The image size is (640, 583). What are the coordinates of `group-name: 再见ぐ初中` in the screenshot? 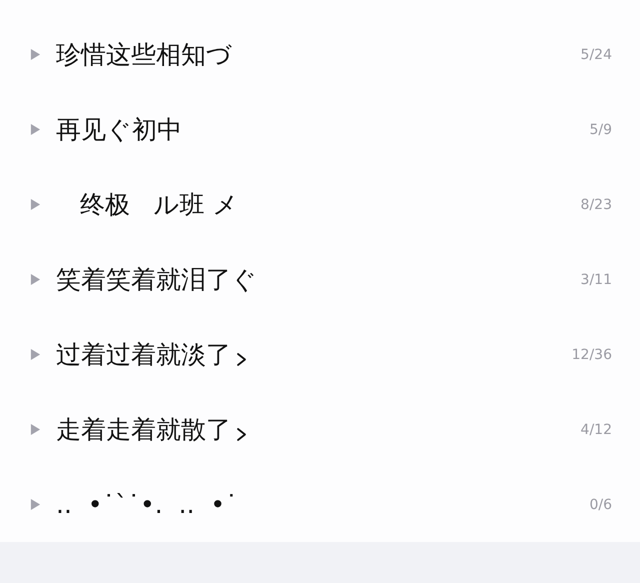 It's located at (119, 130).